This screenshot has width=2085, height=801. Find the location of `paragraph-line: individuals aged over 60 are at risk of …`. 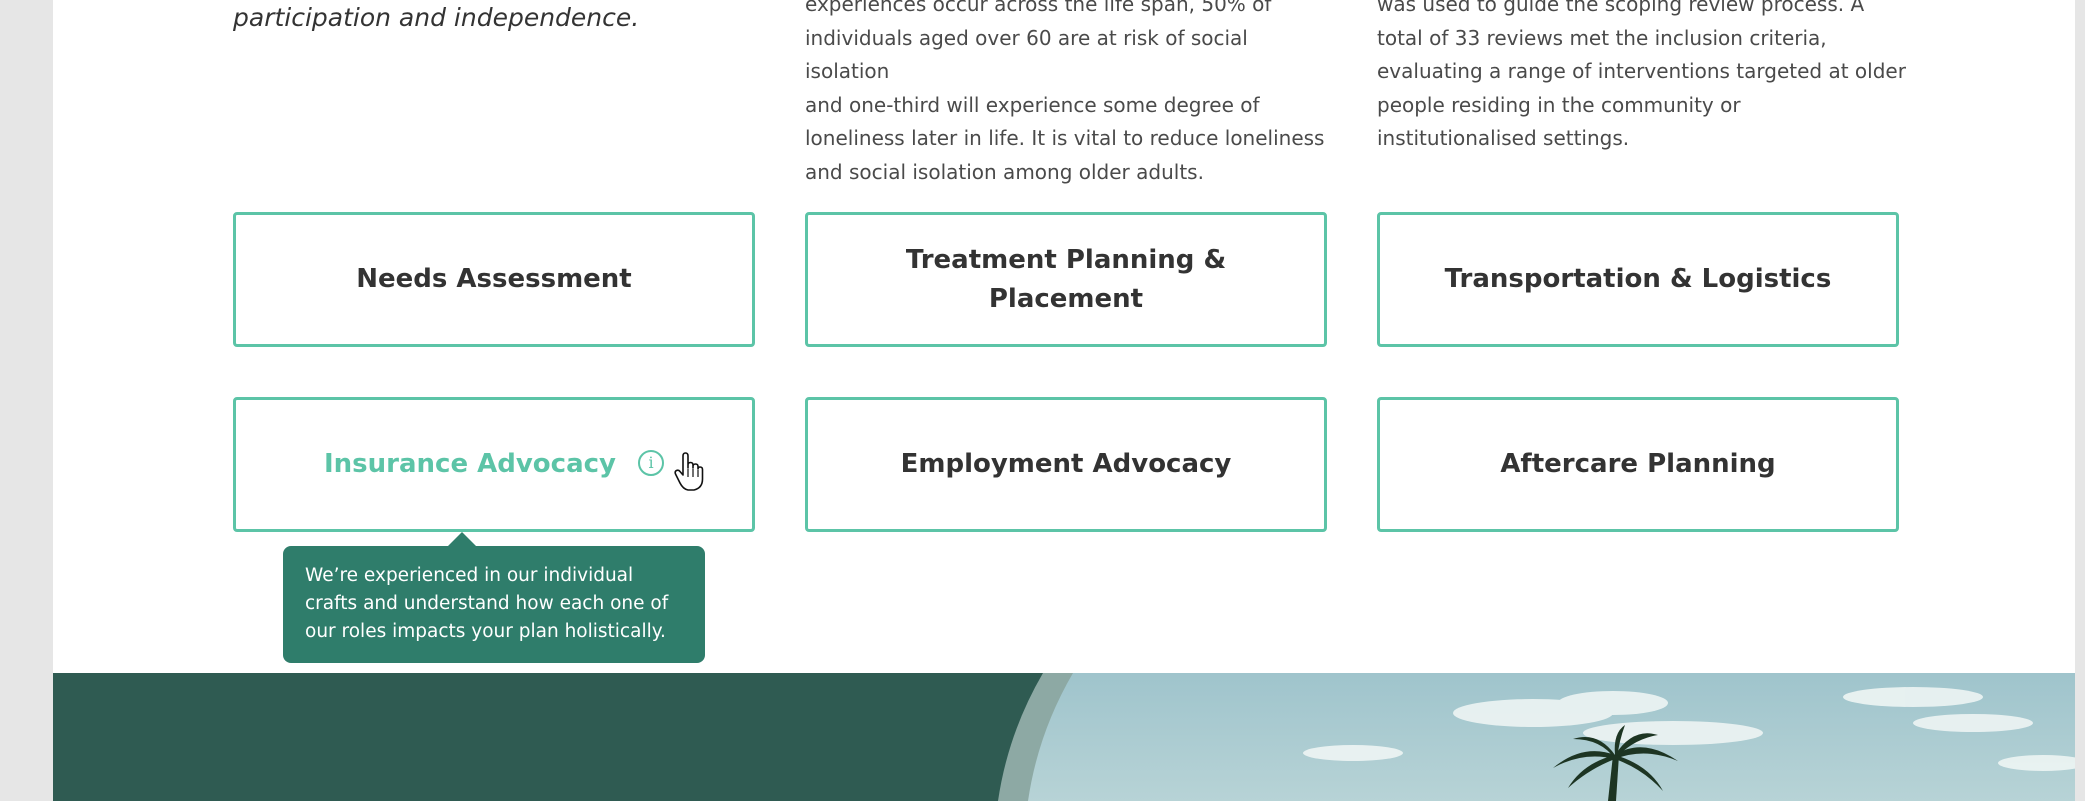

paragraph-line: individuals aged over 60 are at risk of … is located at coordinates (1026, 54).